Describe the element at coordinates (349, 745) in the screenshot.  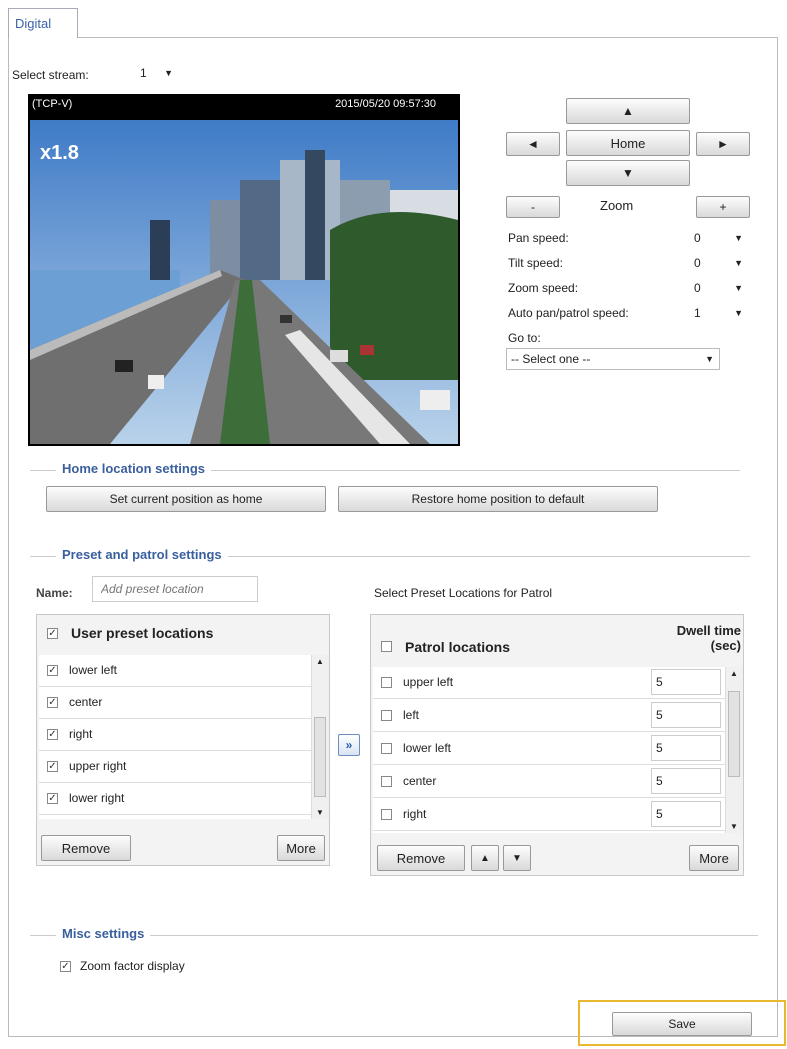
I see `add-to-patrol-button: »` at that location.